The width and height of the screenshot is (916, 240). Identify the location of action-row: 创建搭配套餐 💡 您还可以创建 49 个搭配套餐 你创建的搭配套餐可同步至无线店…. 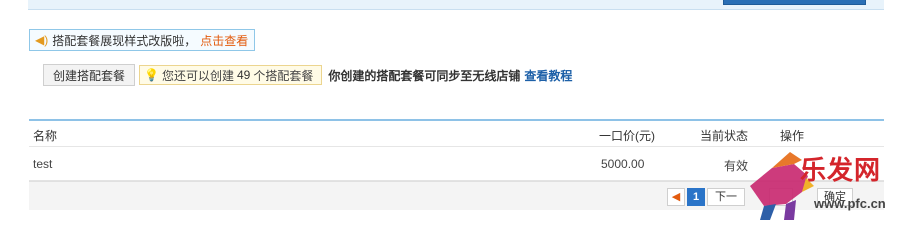
(307, 75).